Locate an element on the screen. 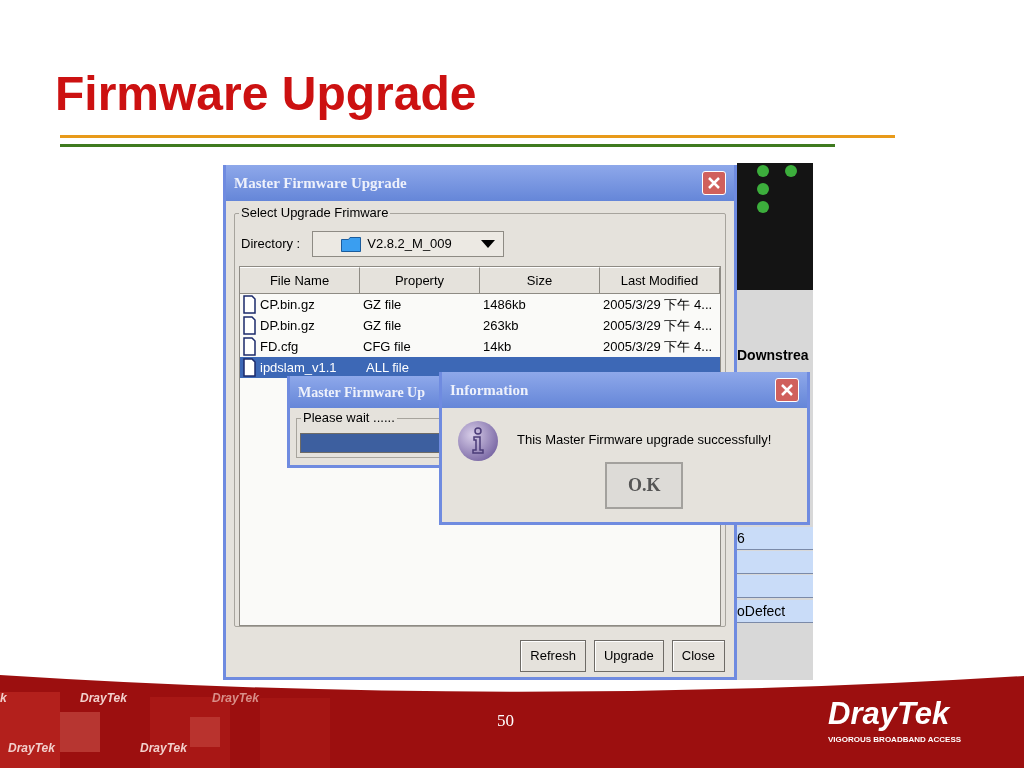 The width and height of the screenshot is (1024, 768). ok-button: O.K is located at coordinates (644, 485).